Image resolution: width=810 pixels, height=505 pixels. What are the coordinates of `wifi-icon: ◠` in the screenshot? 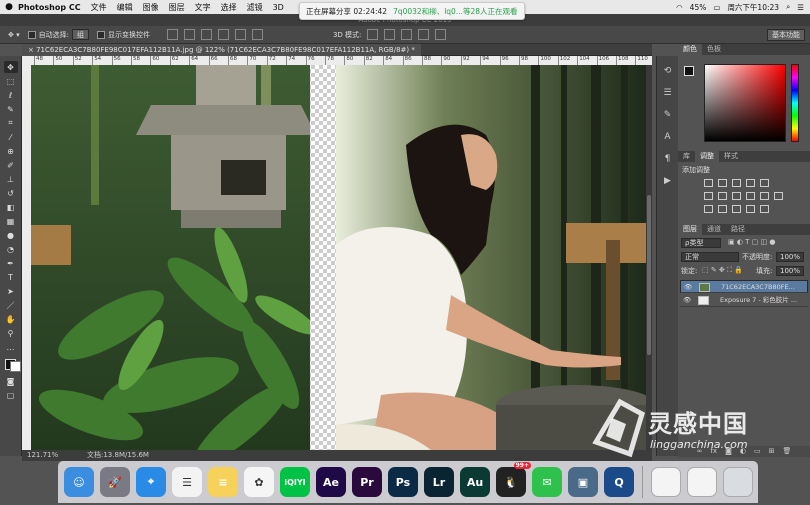 It's located at (679, 7).